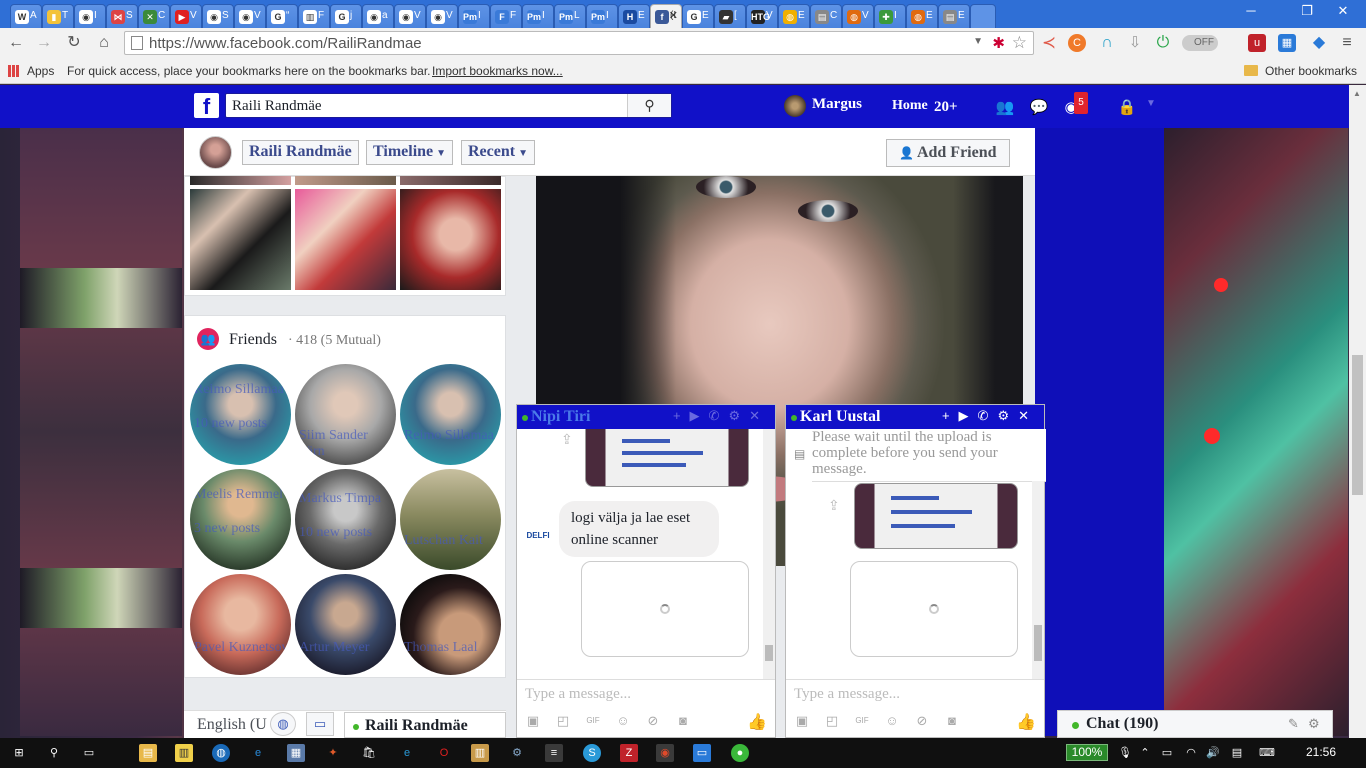 Image resolution: width=1366 pixels, height=768 pixels. Describe the element at coordinates (184, 753) in the screenshot. I see `notepad-icon: ▥` at that location.